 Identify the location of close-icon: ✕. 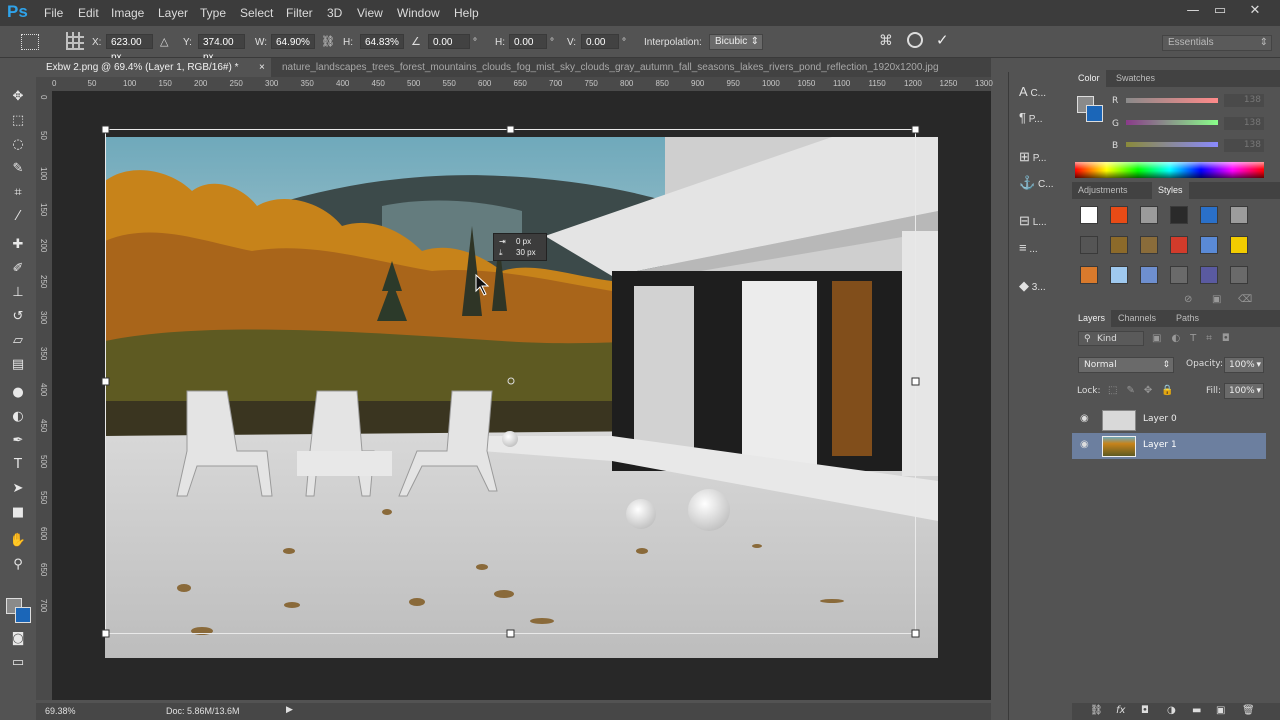
(1255, 12).